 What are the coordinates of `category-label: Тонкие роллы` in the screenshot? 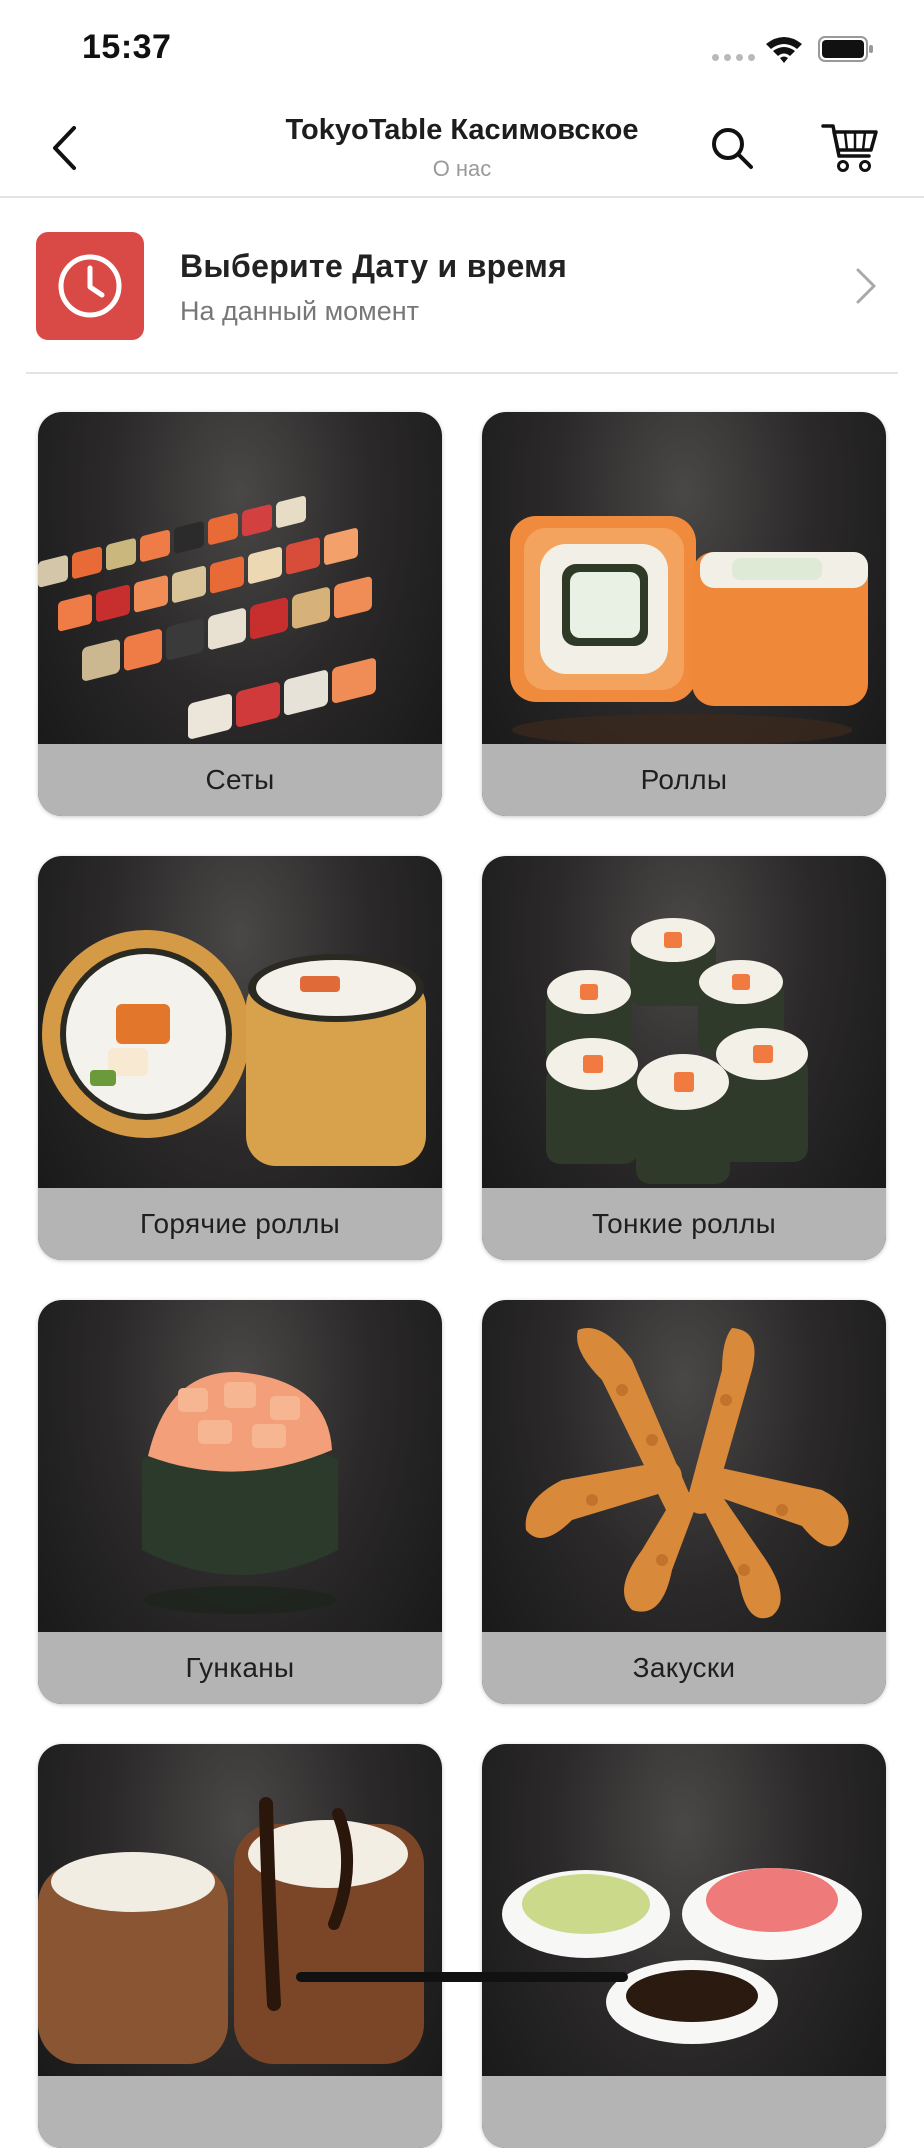 It's located at (684, 1224).